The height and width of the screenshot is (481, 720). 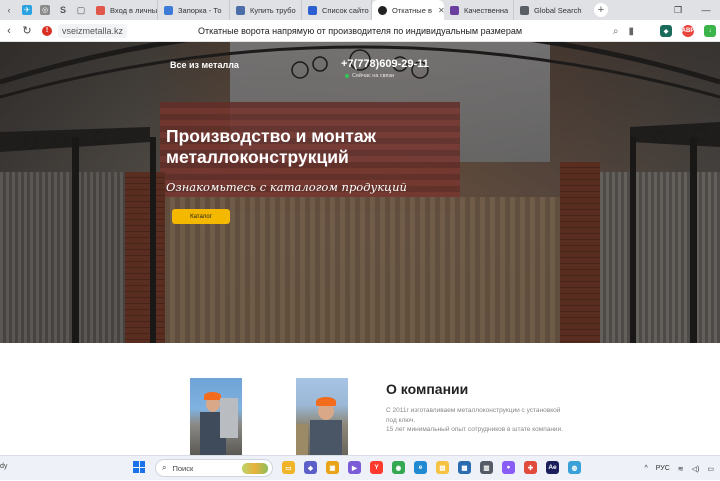 What do you see at coordinates (201, 216) in the screenshot?
I see `catalog-button: Каталог` at bounding box center [201, 216].